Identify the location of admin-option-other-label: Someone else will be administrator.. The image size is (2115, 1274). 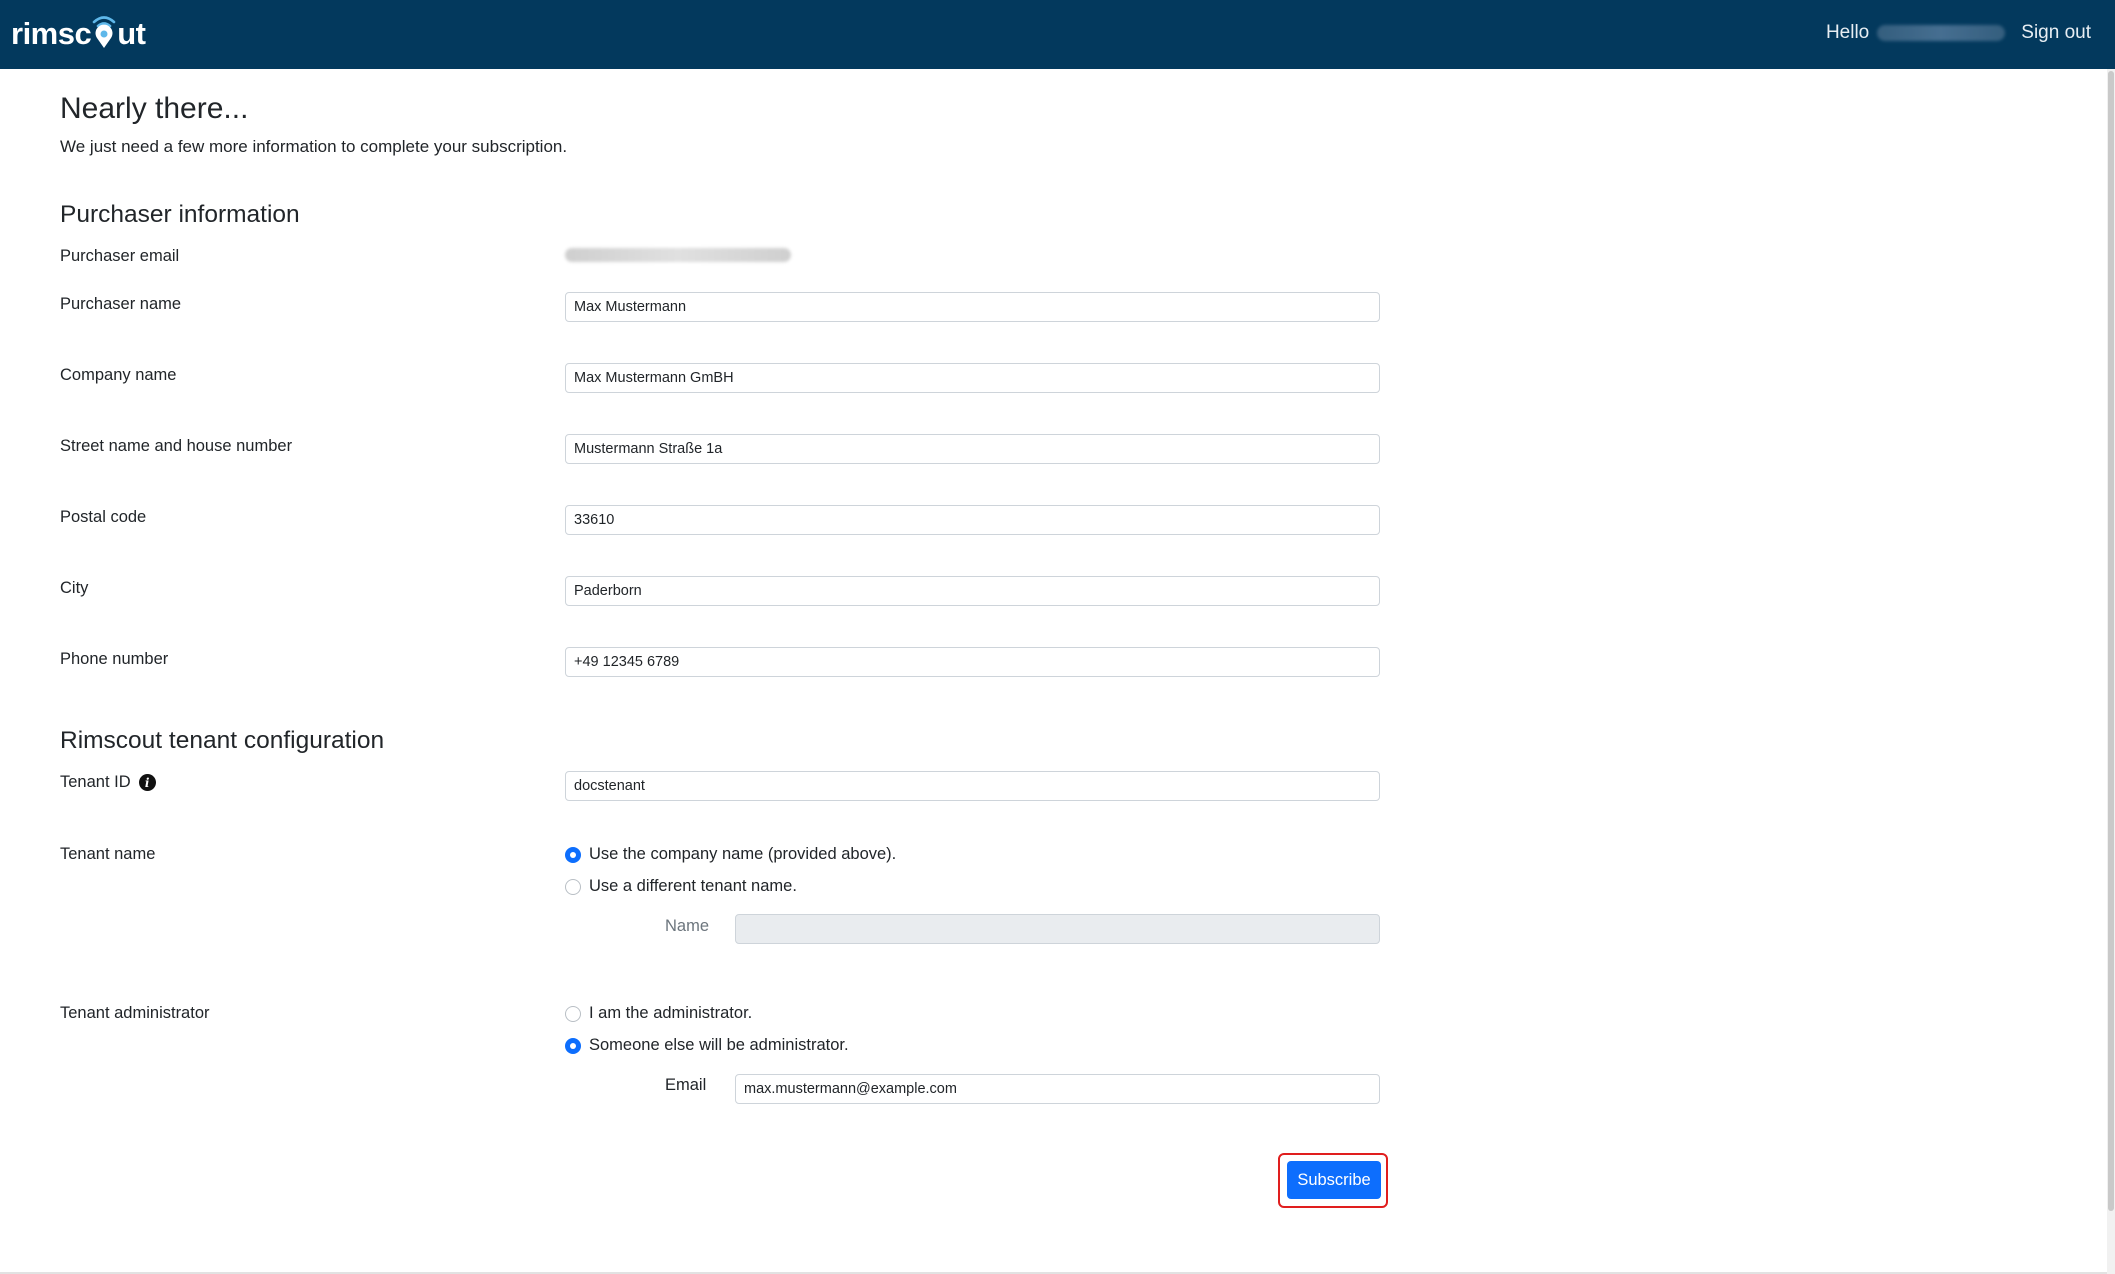
(719, 1045).